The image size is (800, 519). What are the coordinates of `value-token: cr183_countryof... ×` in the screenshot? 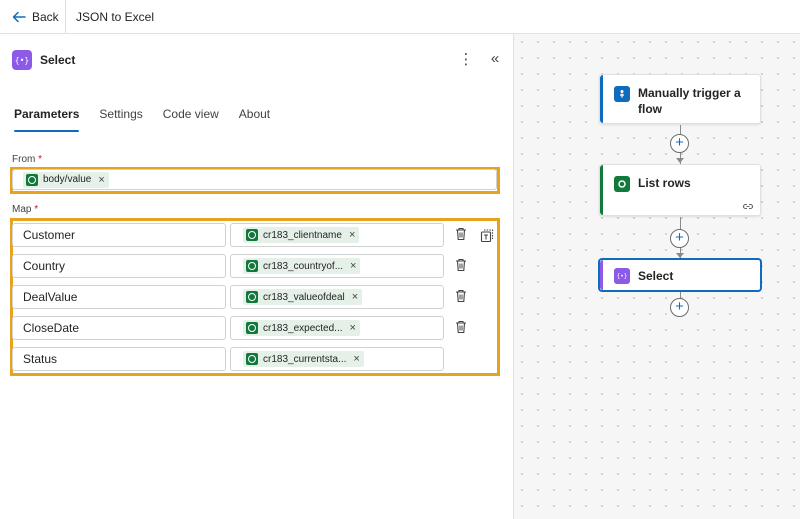 It's located at (302, 266).